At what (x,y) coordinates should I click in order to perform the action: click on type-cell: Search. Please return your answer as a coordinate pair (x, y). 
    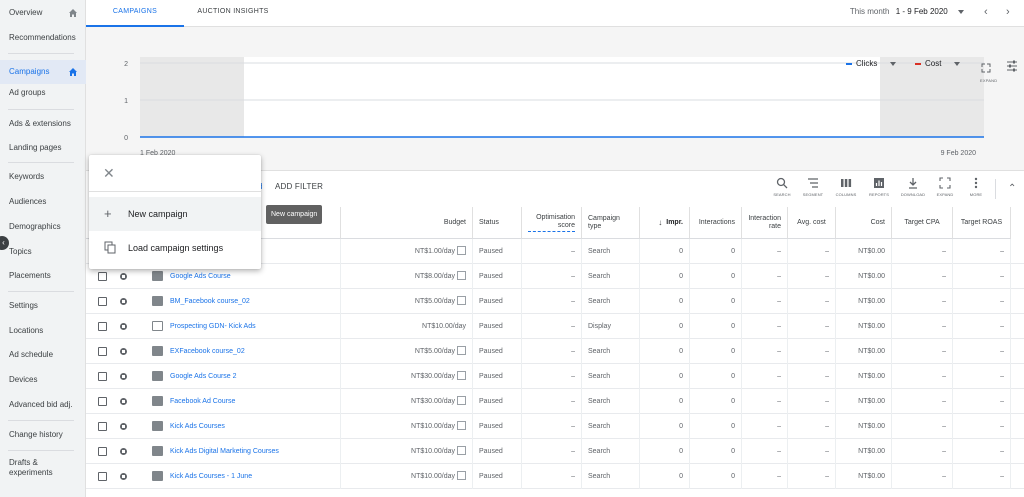
    Looking at the image, I should click on (611, 401).